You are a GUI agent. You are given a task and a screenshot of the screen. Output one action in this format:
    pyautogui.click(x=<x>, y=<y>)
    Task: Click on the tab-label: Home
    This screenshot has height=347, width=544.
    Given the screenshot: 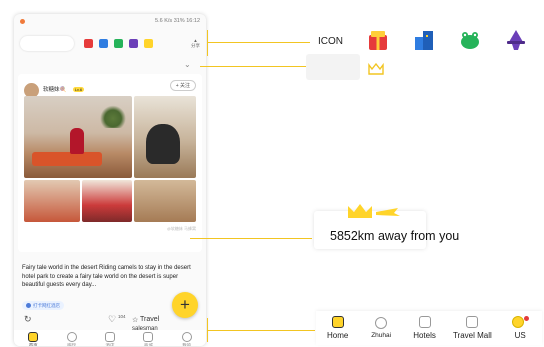 What is the action you would take?
    pyautogui.click(x=338, y=335)
    